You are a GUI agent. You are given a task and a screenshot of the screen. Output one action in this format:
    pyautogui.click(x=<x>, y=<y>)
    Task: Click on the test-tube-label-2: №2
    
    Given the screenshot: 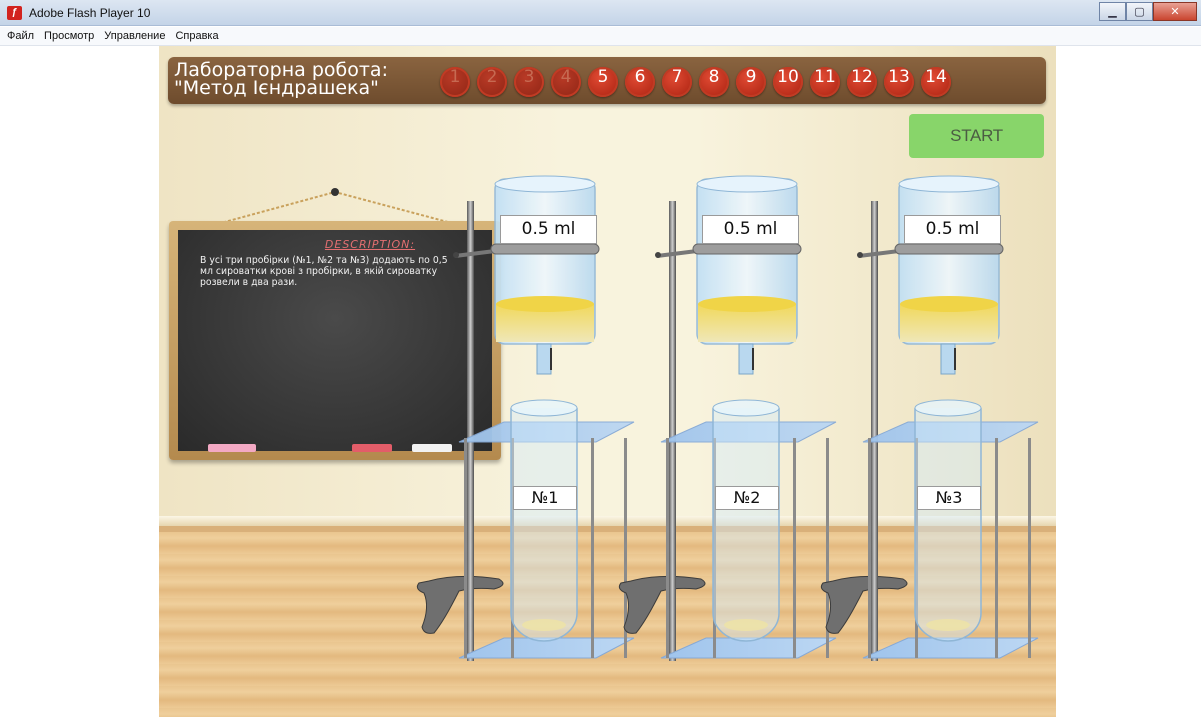 What is the action you would take?
    pyautogui.click(x=747, y=498)
    